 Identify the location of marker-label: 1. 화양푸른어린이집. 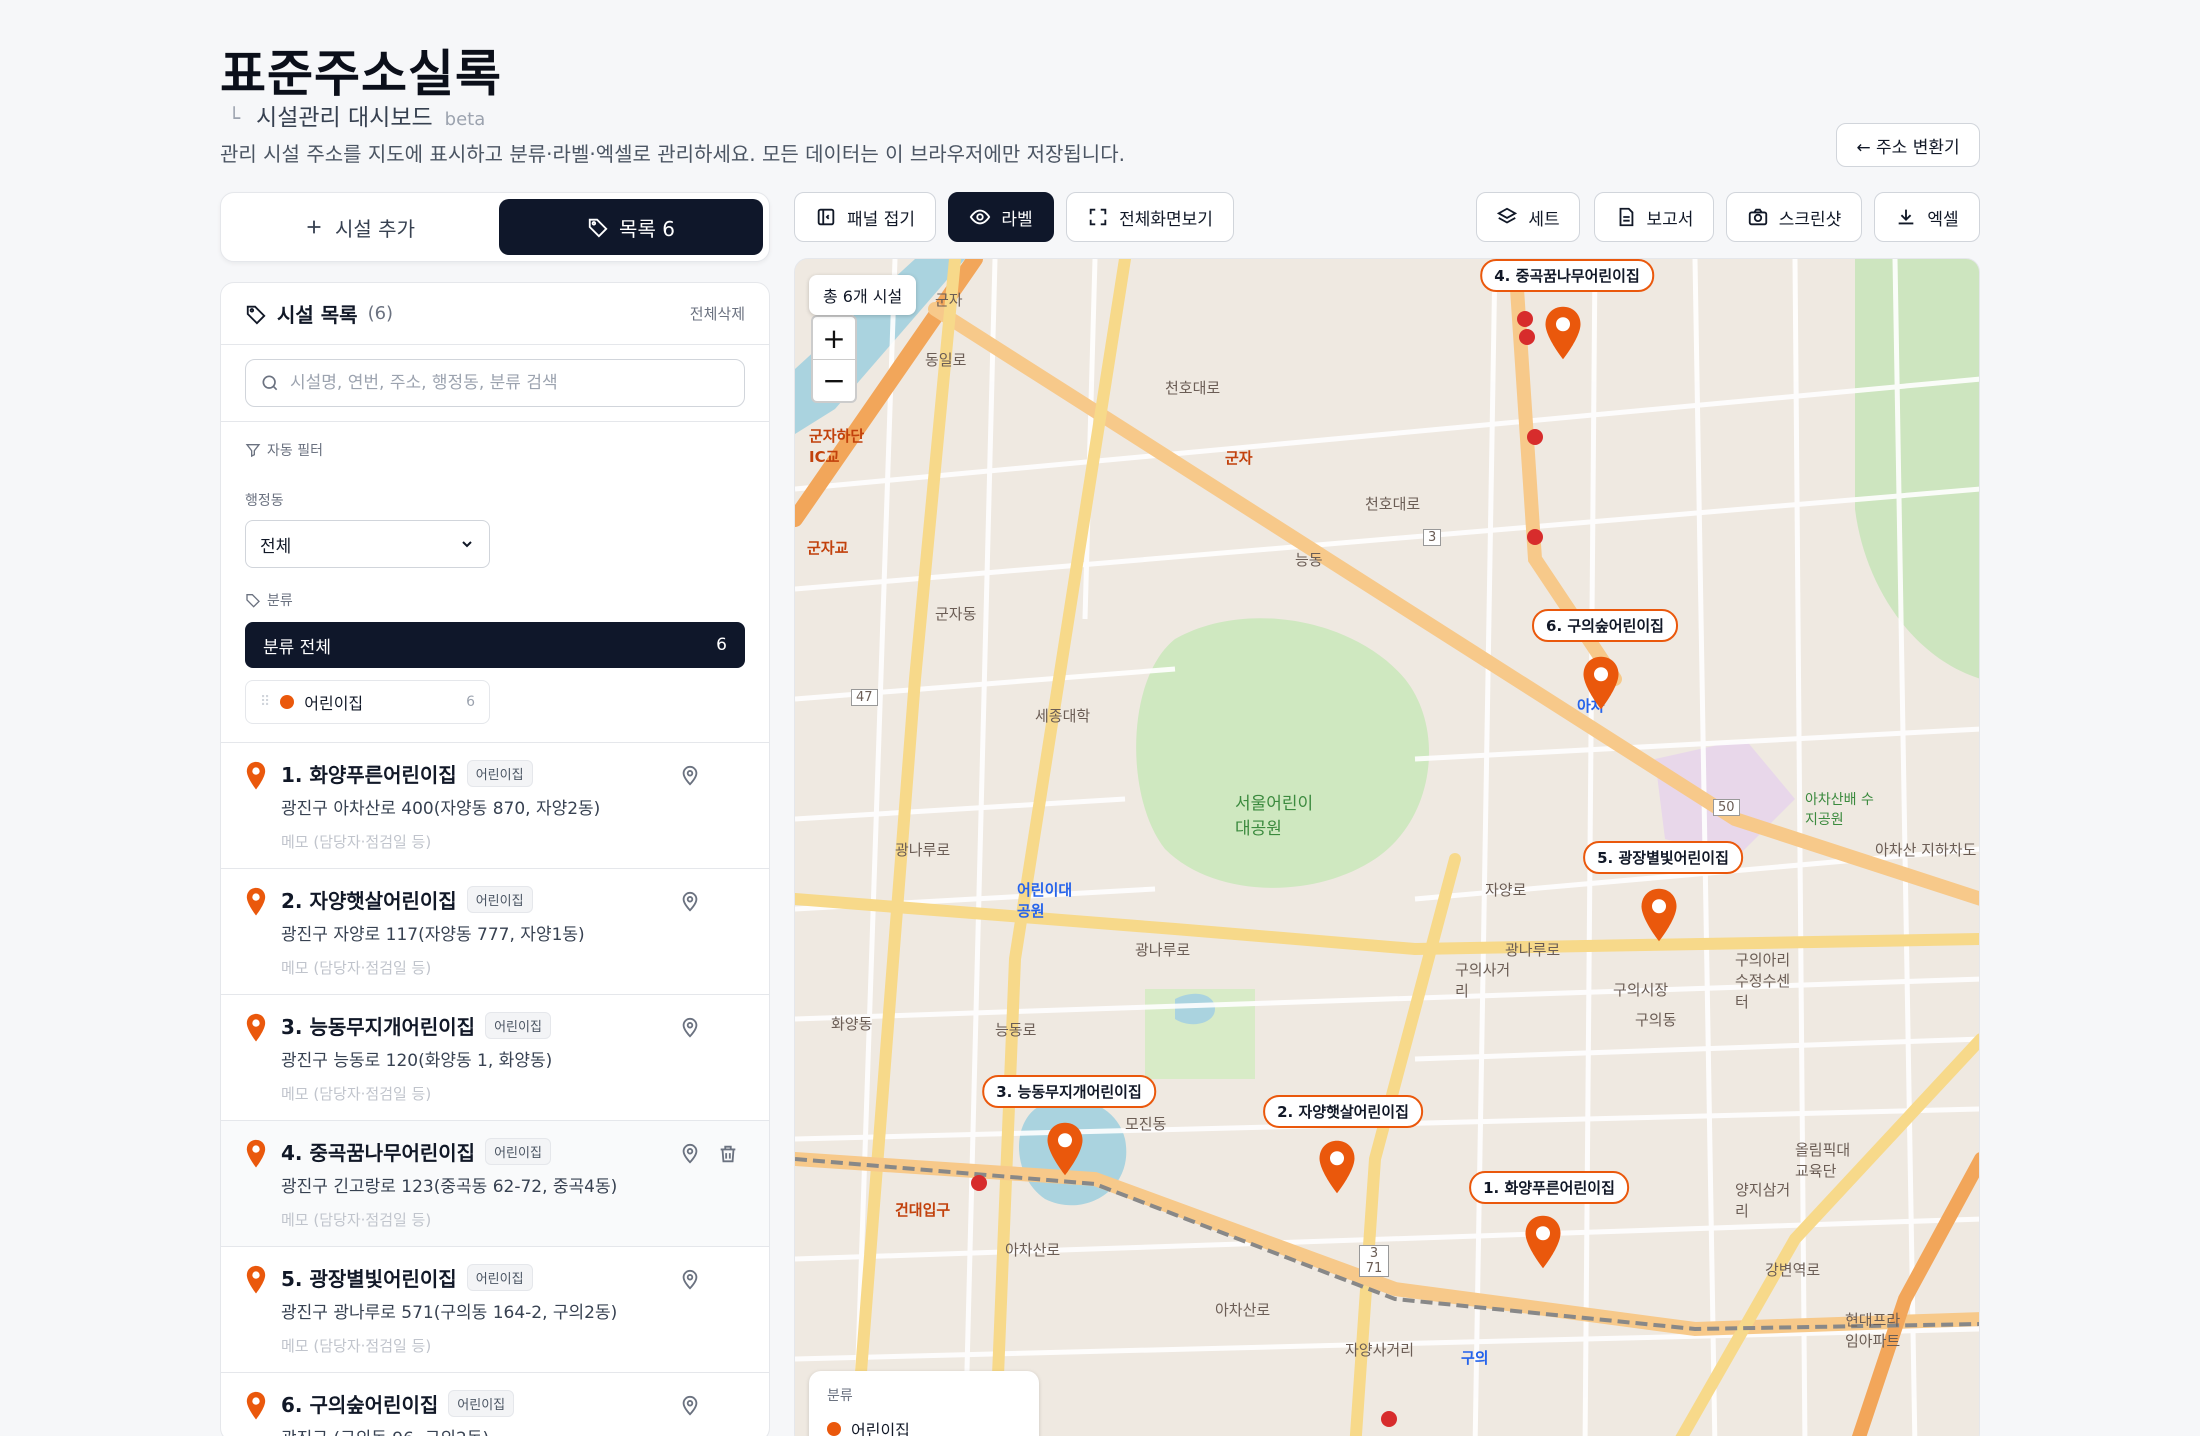
(1549, 1187).